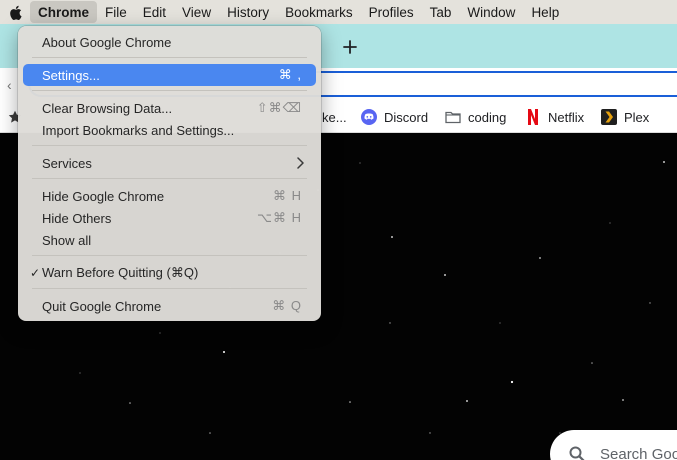  What do you see at coordinates (638, 452) in the screenshot?
I see `search-placeholder: Search Goo` at bounding box center [638, 452].